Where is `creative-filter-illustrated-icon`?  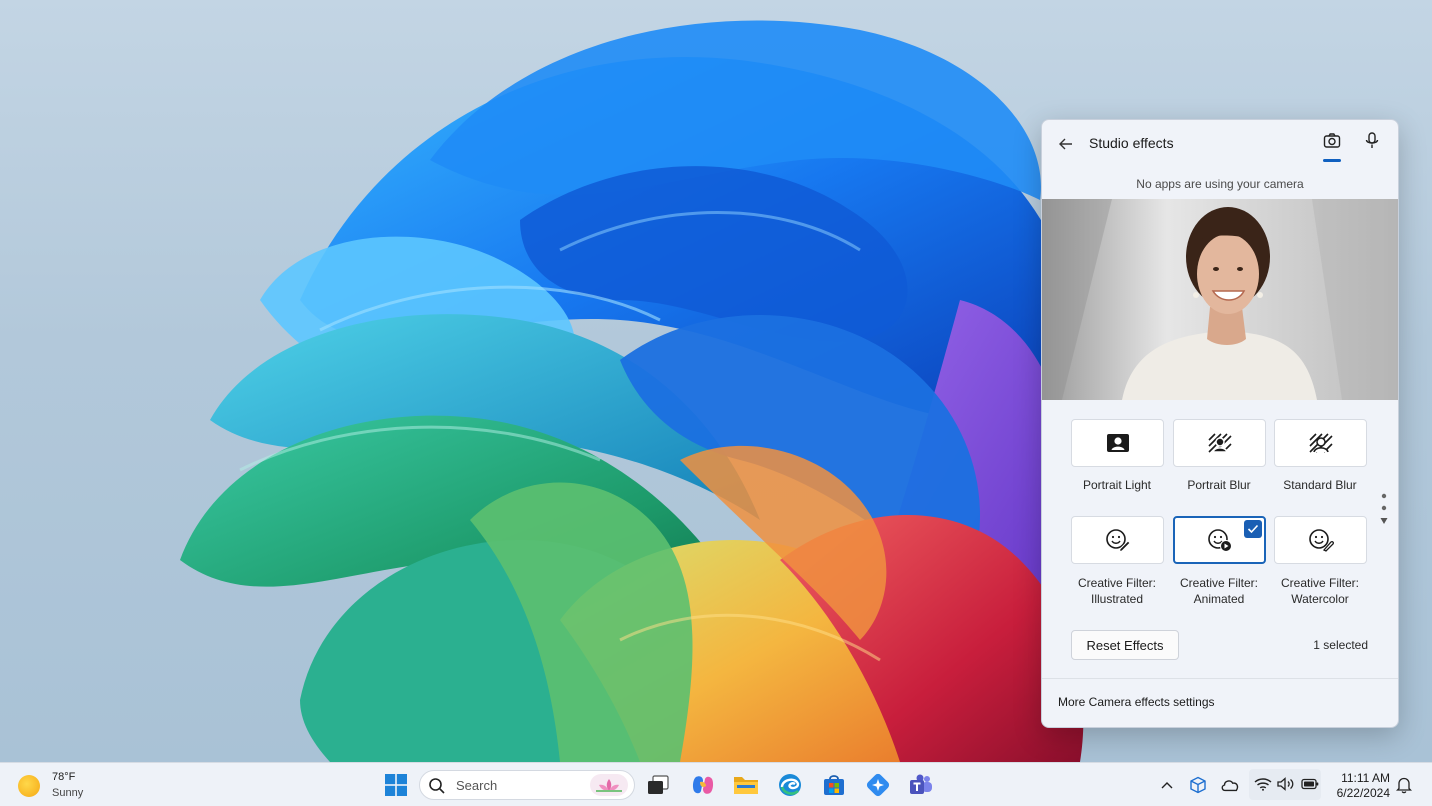 creative-filter-illustrated-icon is located at coordinates (1118, 540).